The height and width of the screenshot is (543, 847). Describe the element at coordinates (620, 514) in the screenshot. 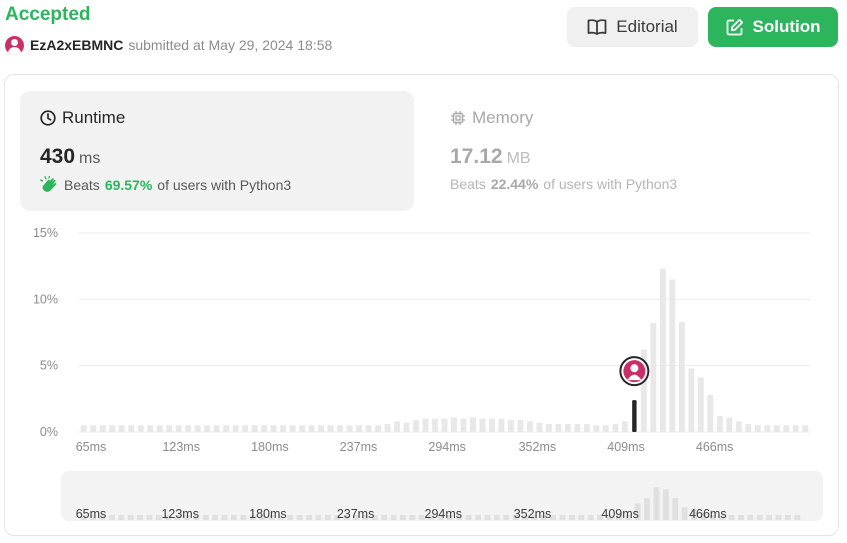

I see `overview-tick-label: 409ms` at that location.